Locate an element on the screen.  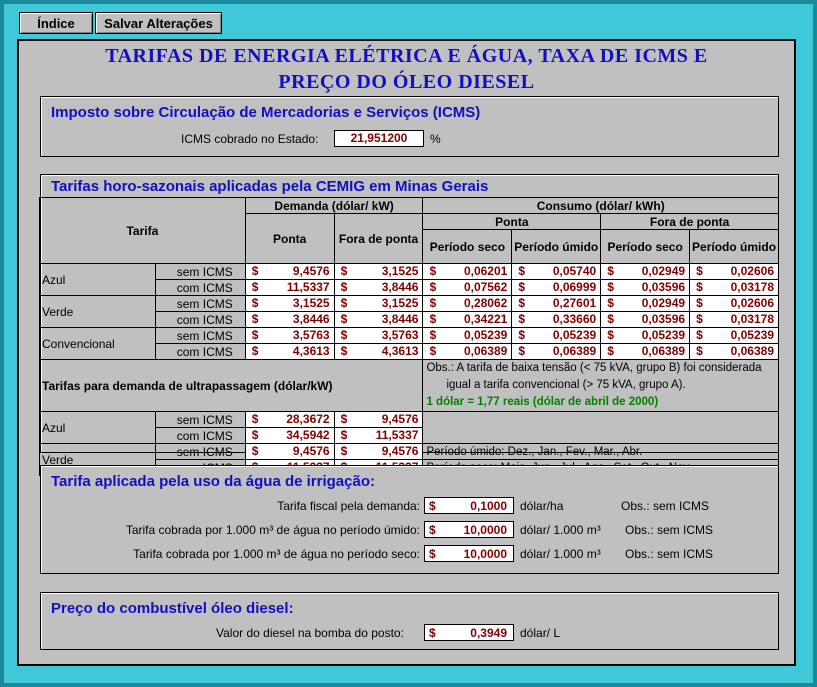
ultra-group-label: Azul is located at coordinates (97, 427).